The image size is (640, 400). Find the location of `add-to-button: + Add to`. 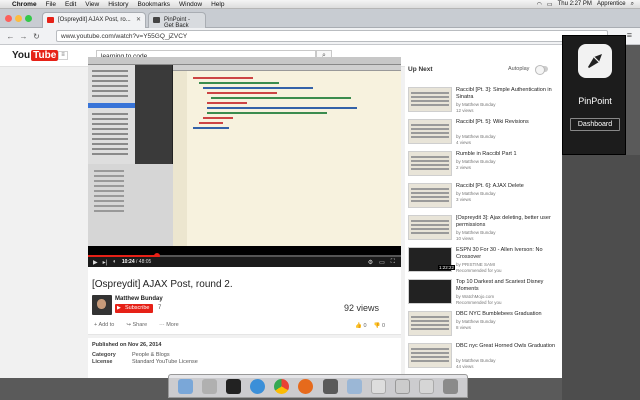

add-to-button: + Add to is located at coordinates (104, 325).